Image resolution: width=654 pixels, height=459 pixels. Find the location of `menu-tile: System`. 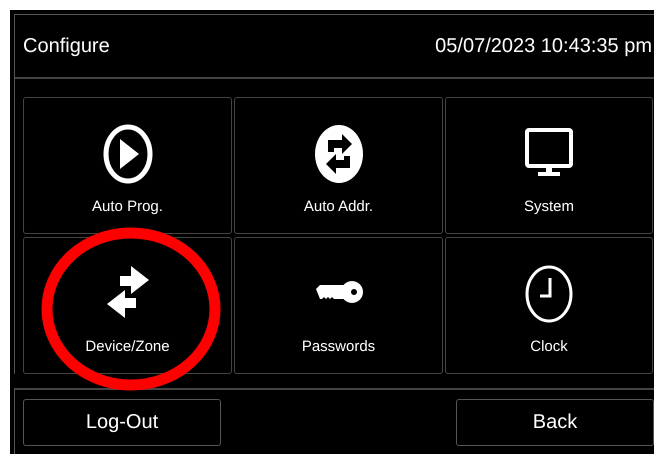

menu-tile: System is located at coordinates (549, 165).